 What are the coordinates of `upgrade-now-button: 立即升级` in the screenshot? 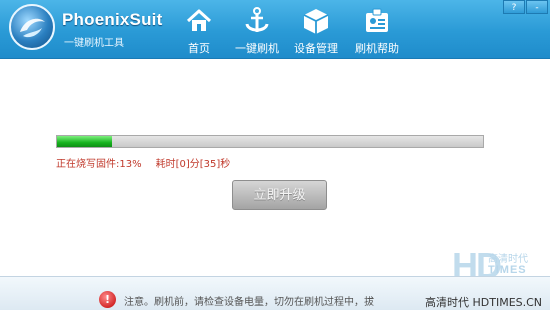 It's located at (279, 195).